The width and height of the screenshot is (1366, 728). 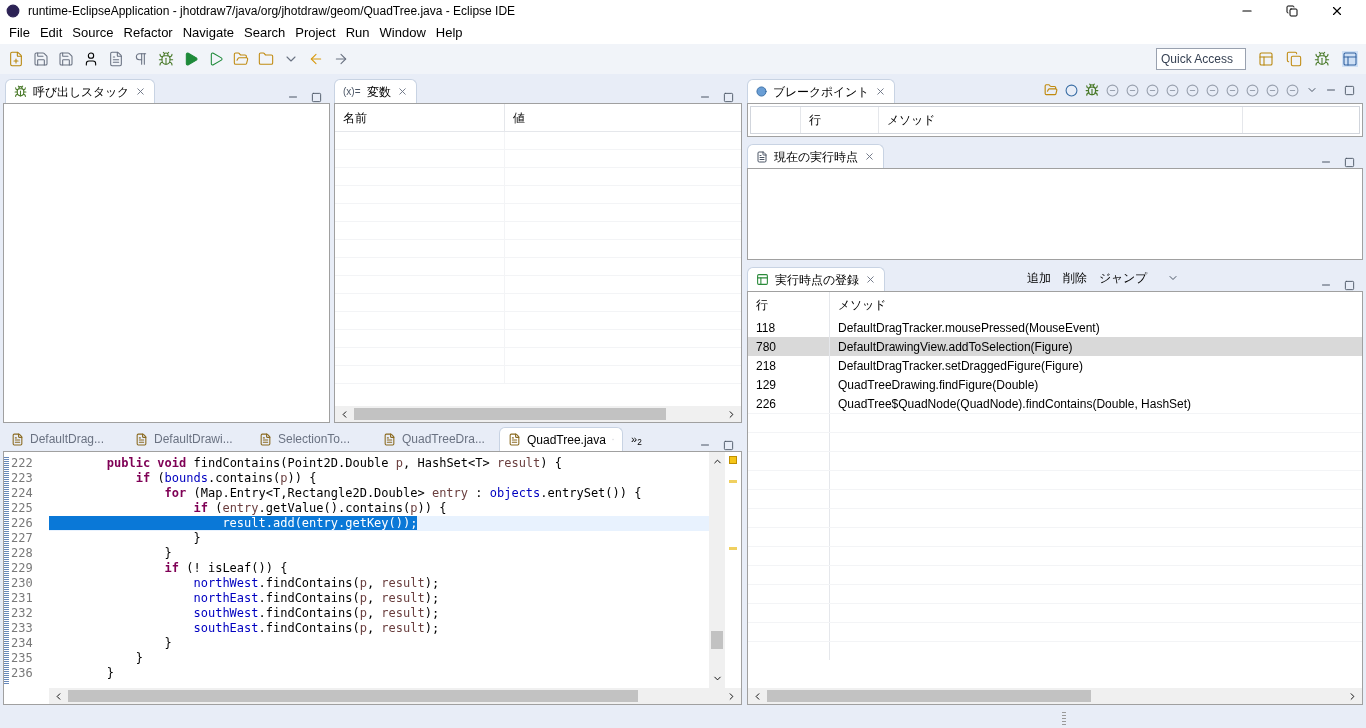 What do you see at coordinates (22, 643) in the screenshot?
I see `line-number: 234` at bounding box center [22, 643].